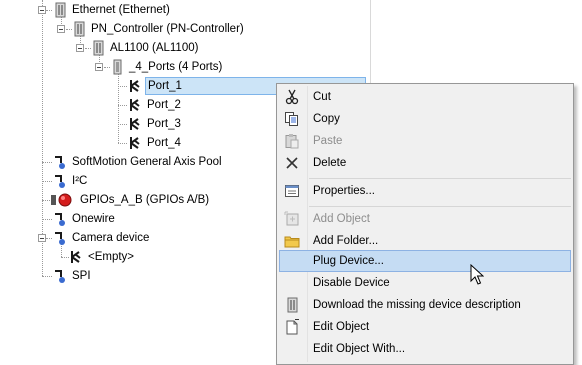  I want to click on menu-item-edit-object: Edit Object, so click(425, 327).